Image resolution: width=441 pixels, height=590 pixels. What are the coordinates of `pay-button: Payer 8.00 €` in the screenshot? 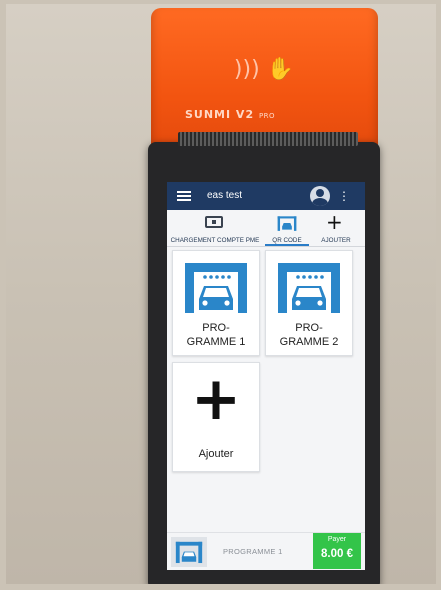 It's located at (337, 551).